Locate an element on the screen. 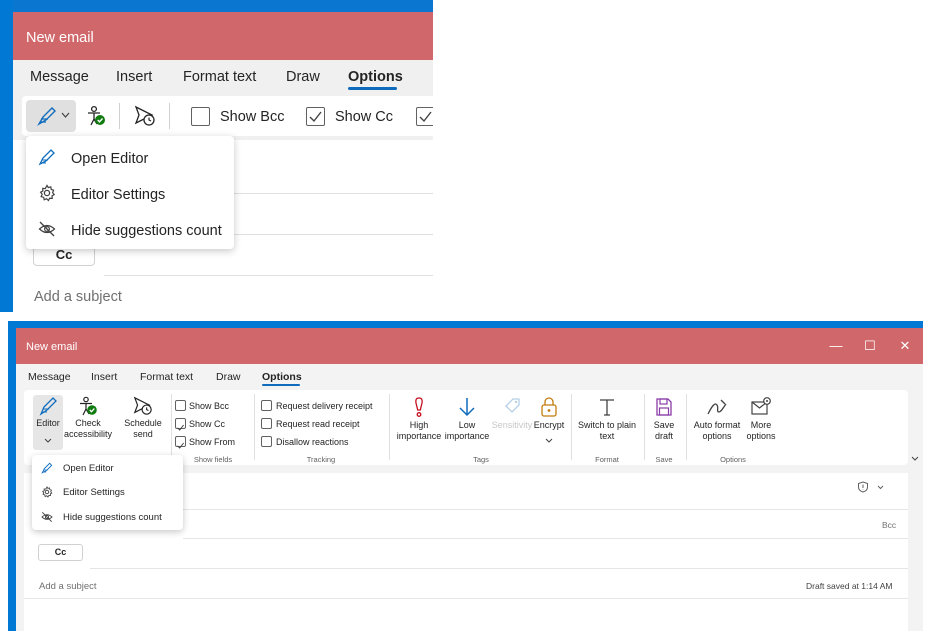 The height and width of the screenshot is (631, 949). high-importance-button: High importance is located at coordinates (419, 419).